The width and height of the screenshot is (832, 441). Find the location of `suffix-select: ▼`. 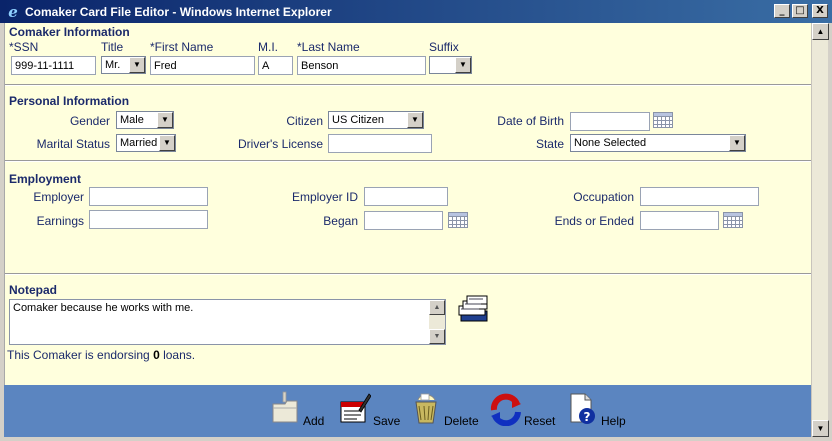

suffix-select: ▼ is located at coordinates (450, 65).